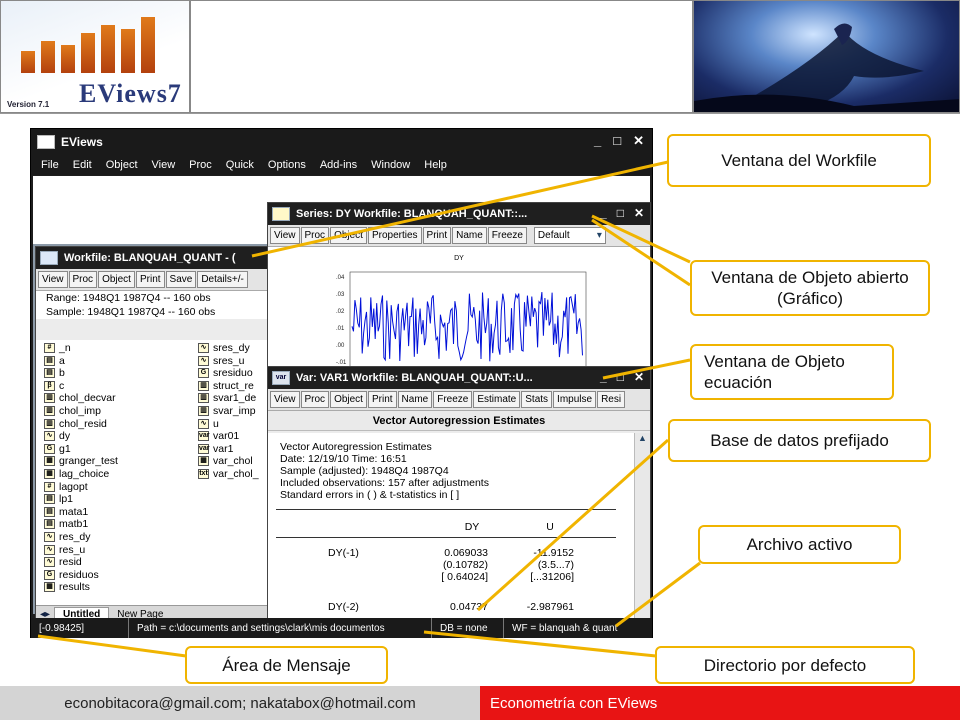 The height and width of the screenshot is (720, 960). Describe the element at coordinates (799, 544) in the screenshot. I see `callout-active-file: Archivo activo` at that location.